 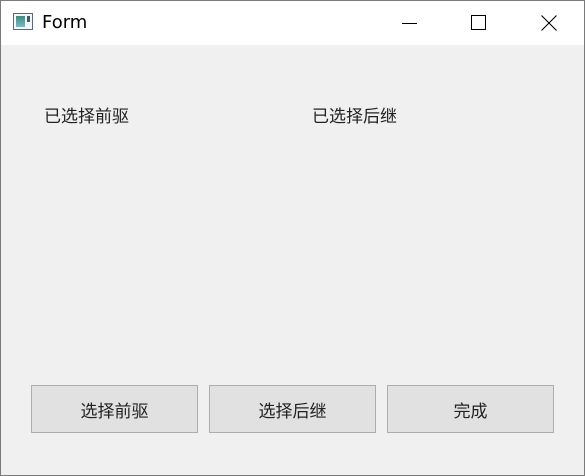 What do you see at coordinates (65, 22) in the screenshot?
I see `window-title: Form` at bounding box center [65, 22].